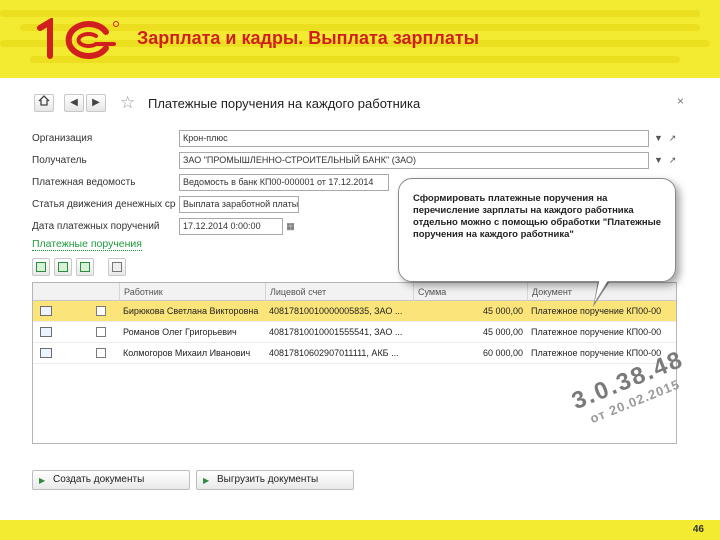 The width and height of the screenshot is (720, 540). What do you see at coordinates (76, 292) in the screenshot?
I see `col-header-select` at bounding box center [76, 292].